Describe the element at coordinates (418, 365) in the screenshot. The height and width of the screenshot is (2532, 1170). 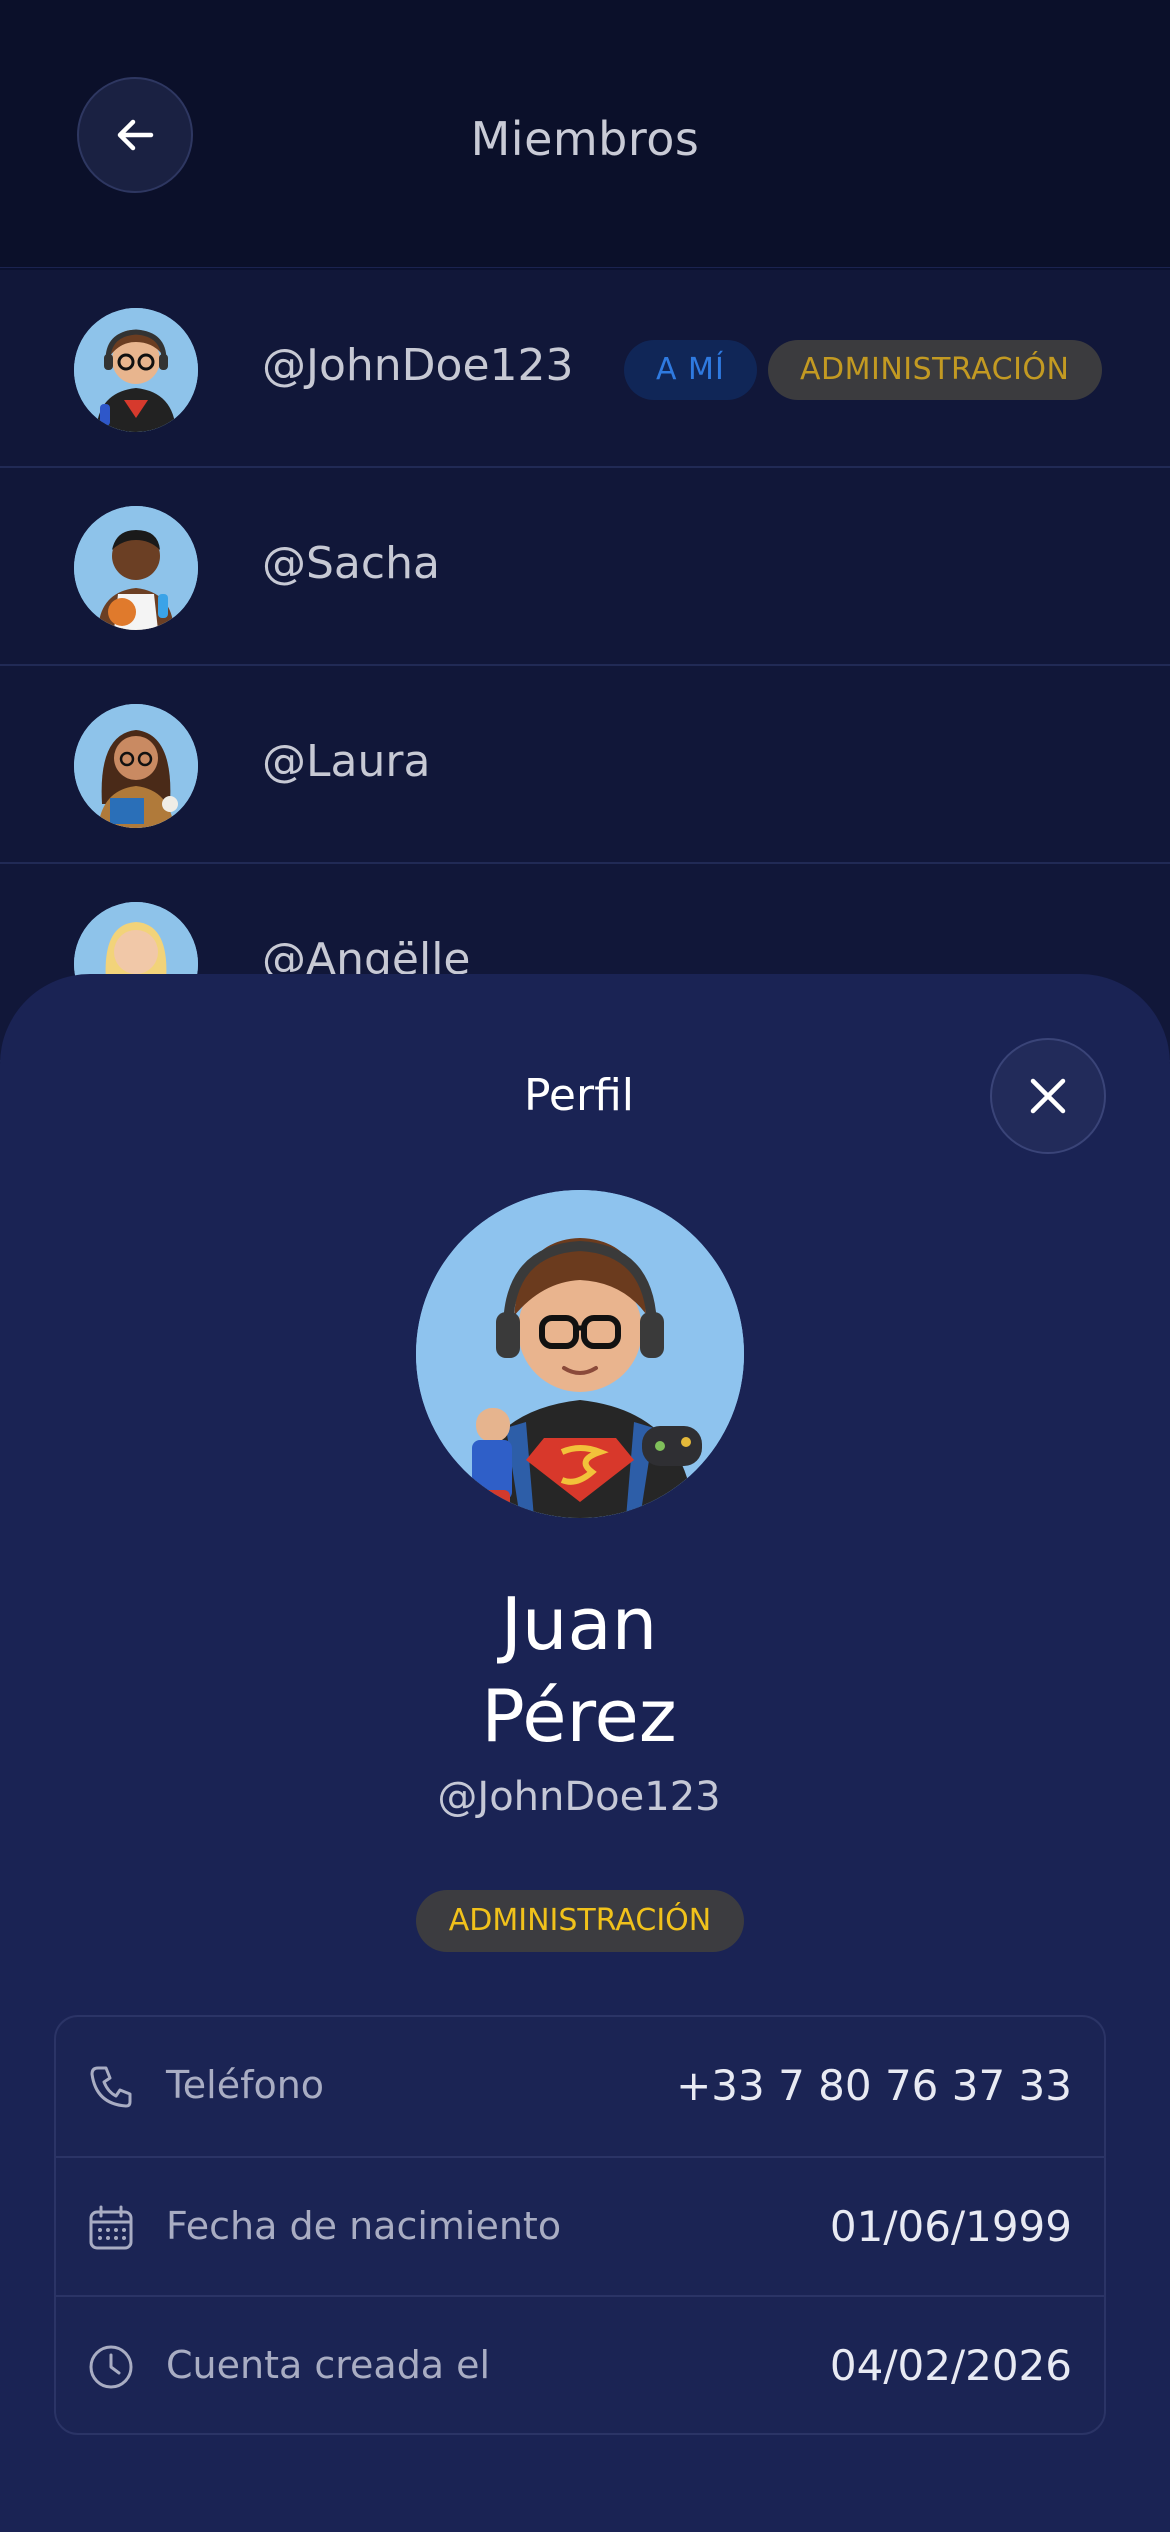
I see `member-handle: @JohnDoe123` at that location.